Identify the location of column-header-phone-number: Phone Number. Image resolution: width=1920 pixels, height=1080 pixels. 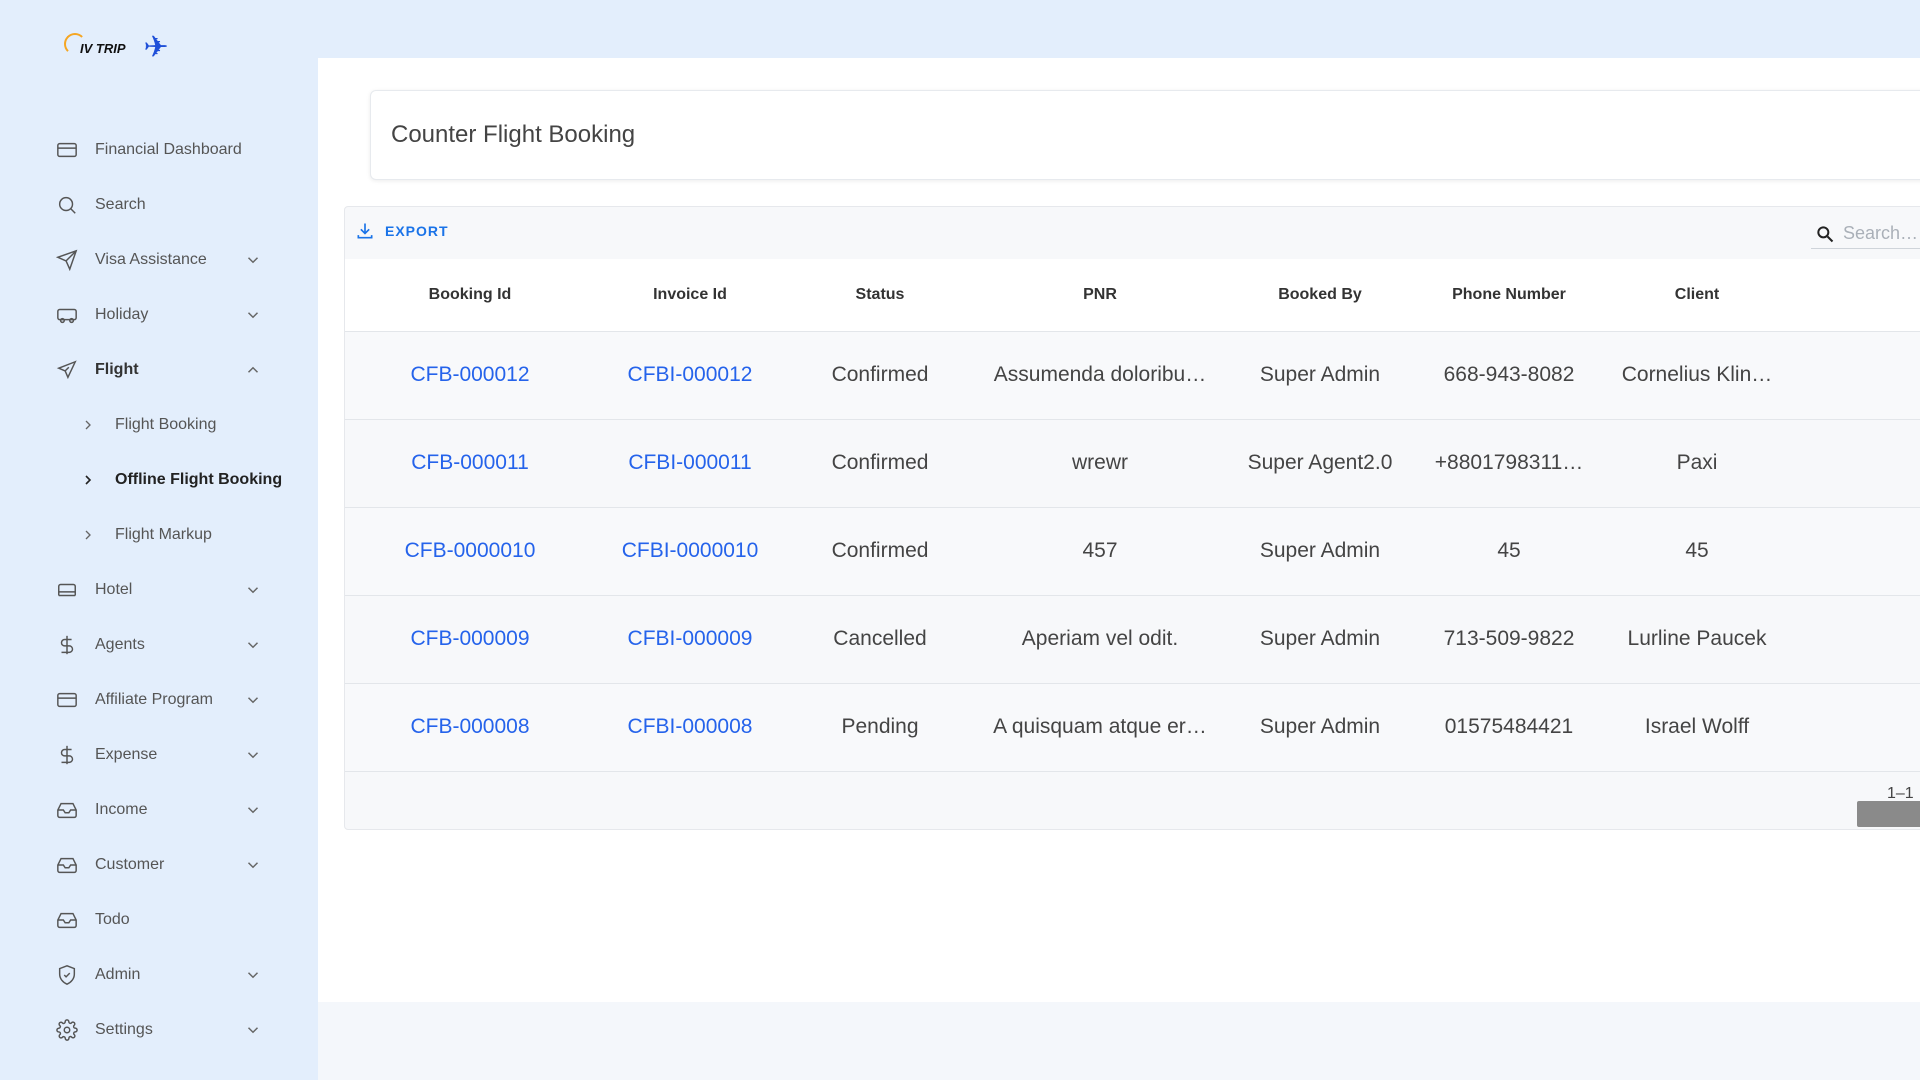
(1509, 295).